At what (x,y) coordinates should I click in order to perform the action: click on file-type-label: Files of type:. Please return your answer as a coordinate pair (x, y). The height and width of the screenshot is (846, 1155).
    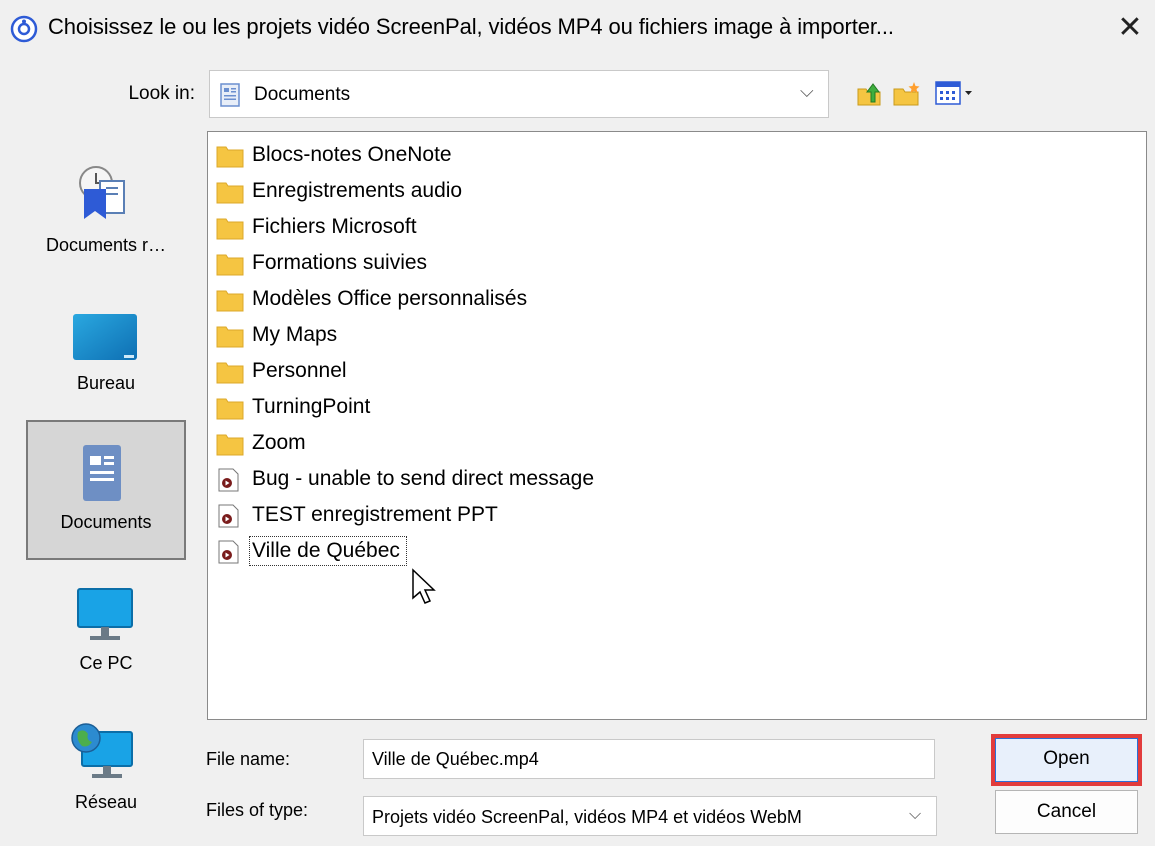
    Looking at the image, I should click on (257, 810).